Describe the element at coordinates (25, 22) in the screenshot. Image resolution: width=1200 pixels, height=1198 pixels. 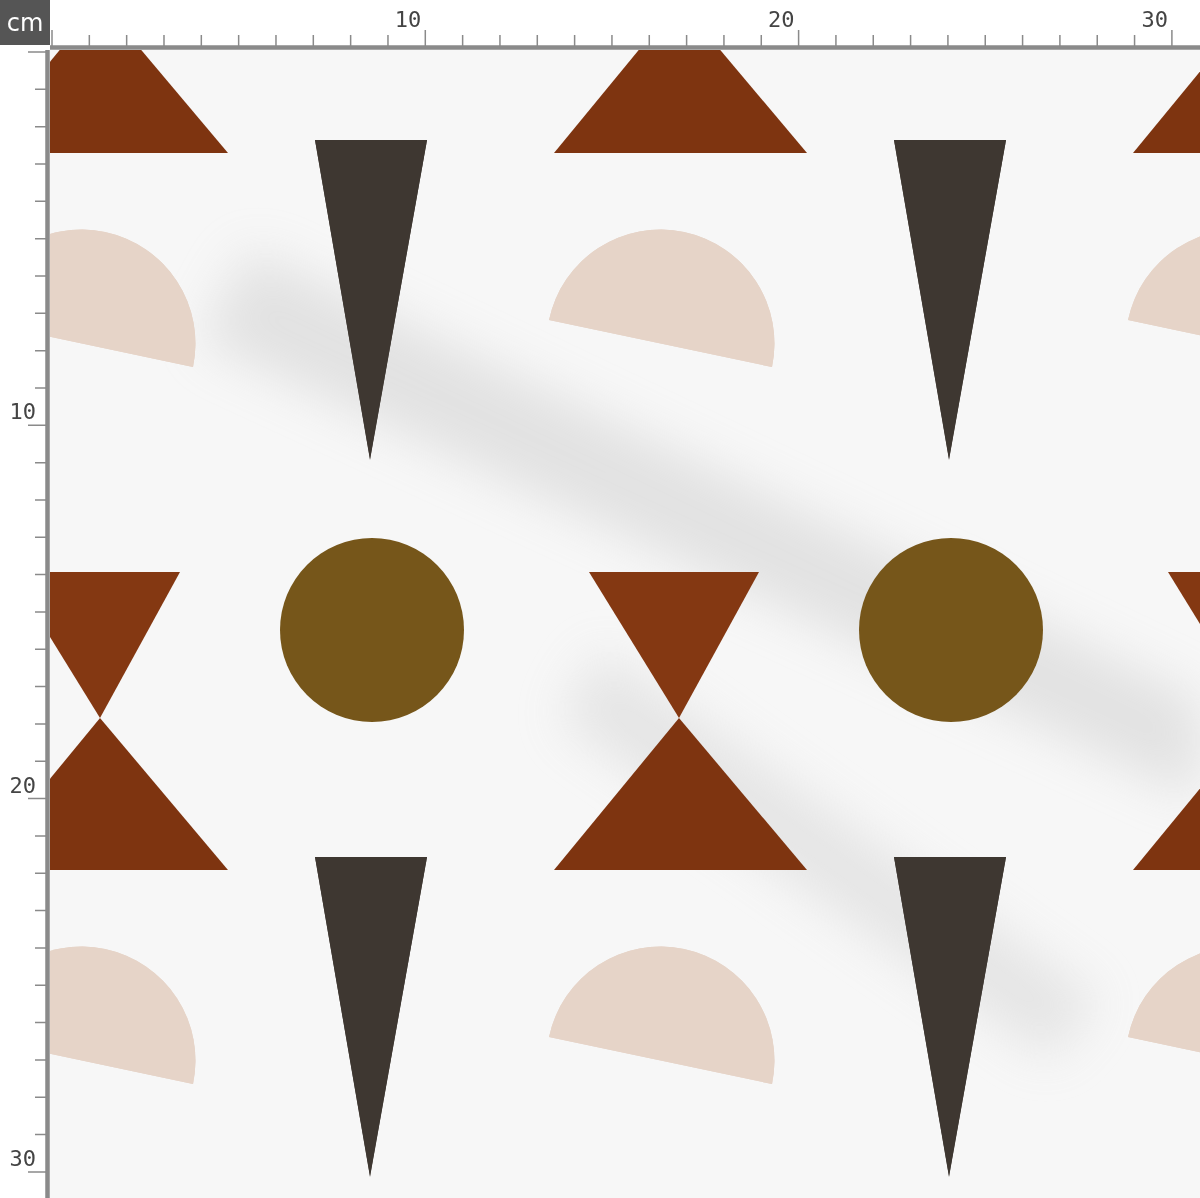
I see `unit-label: cm` at that location.